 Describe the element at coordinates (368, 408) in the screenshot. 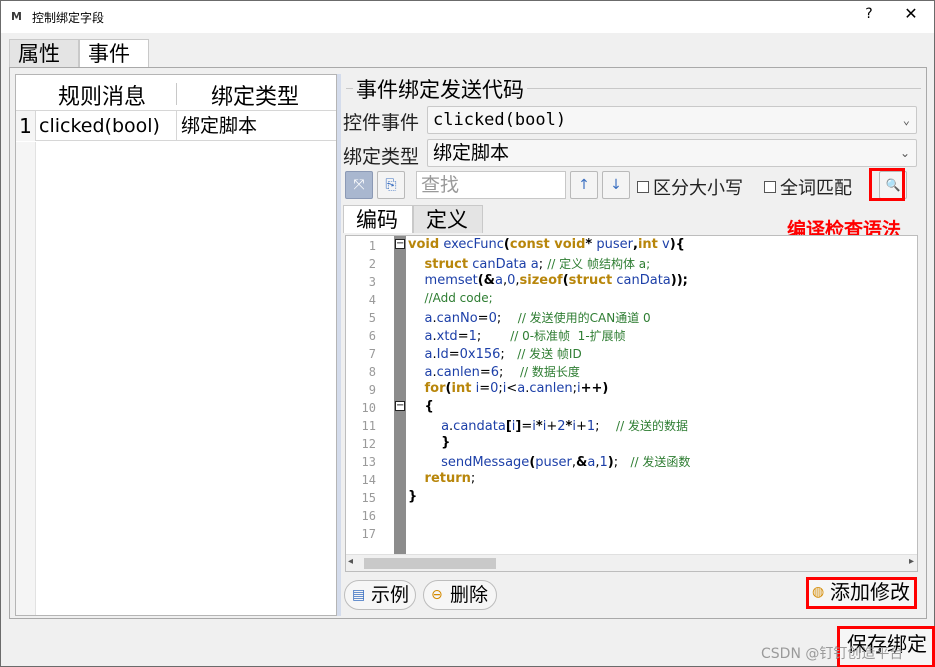

I see `line-number: 10` at that location.